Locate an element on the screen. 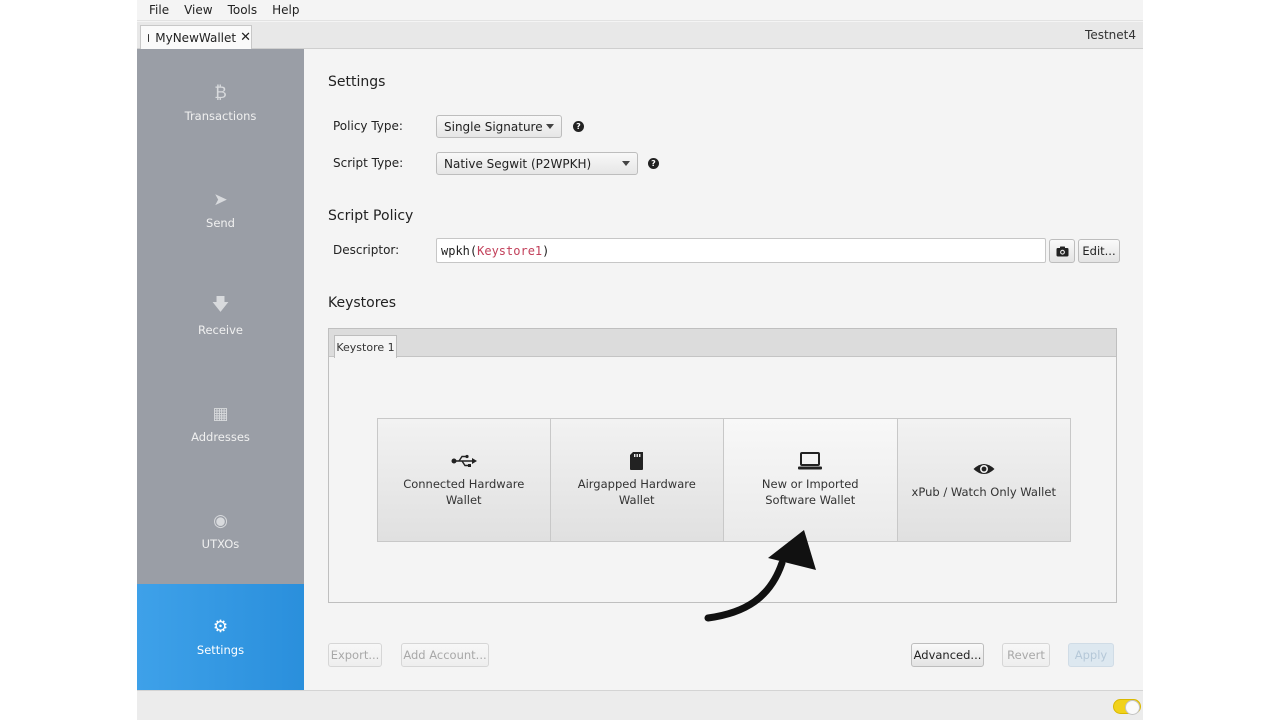 The width and height of the screenshot is (1280, 720). airgapped-hardware-wallet-button: Airgapped Hardware Wallet is located at coordinates (637, 480).